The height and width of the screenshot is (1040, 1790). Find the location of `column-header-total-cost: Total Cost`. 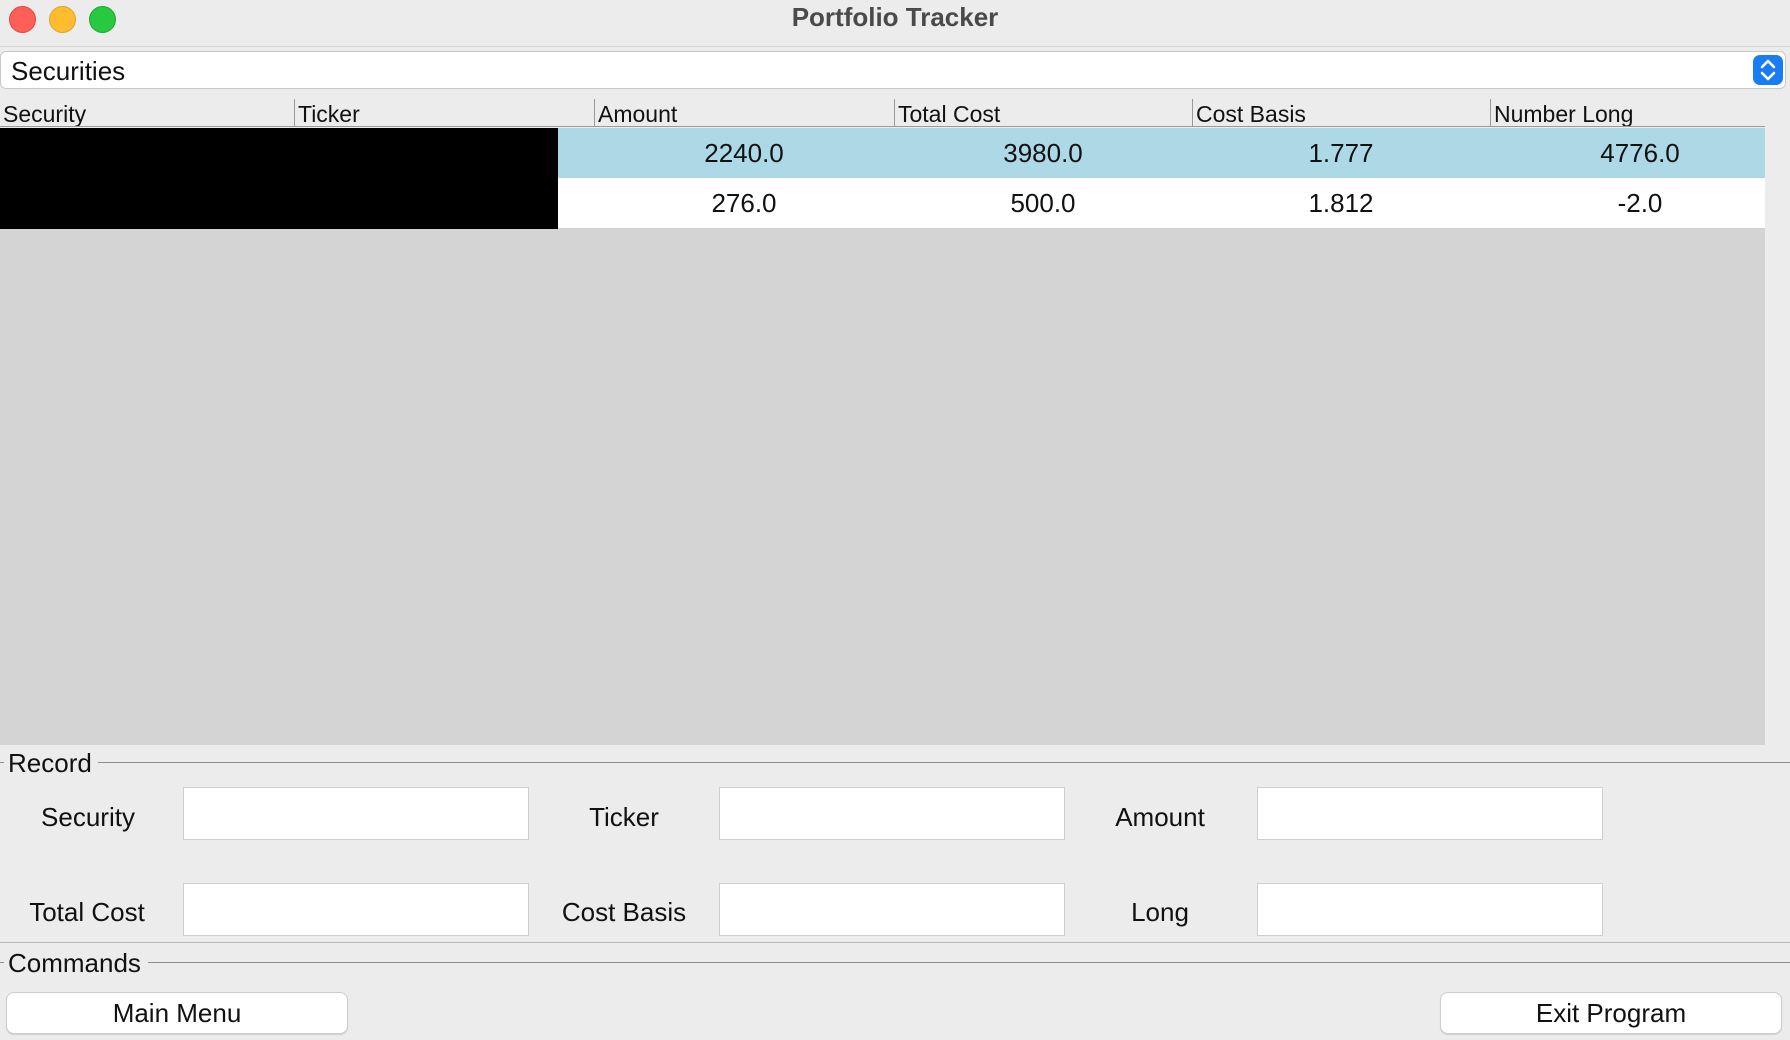

column-header-total-cost: Total Cost is located at coordinates (1043, 113).